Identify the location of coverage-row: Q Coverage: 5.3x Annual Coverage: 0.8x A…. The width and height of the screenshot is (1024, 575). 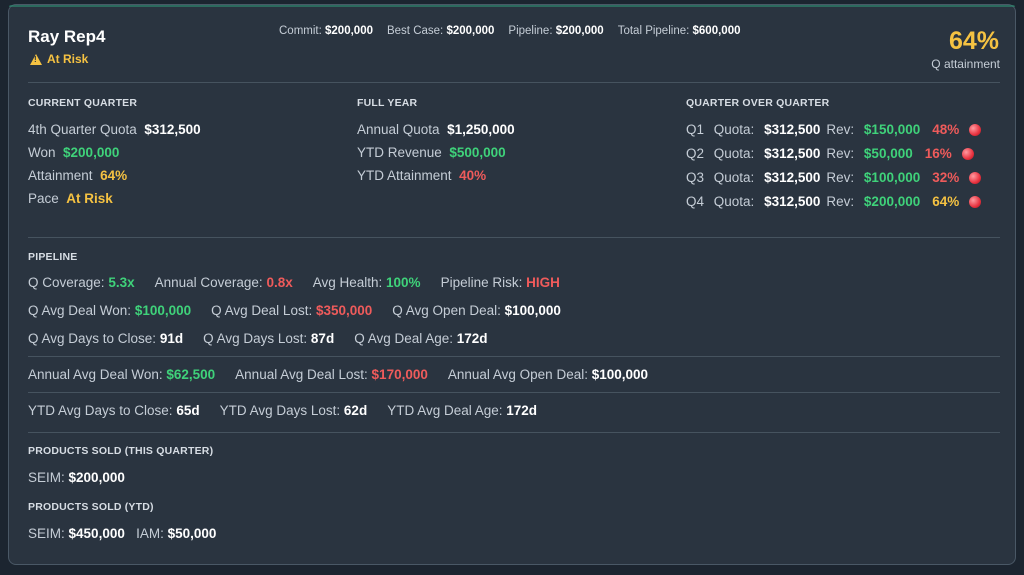
(294, 282).